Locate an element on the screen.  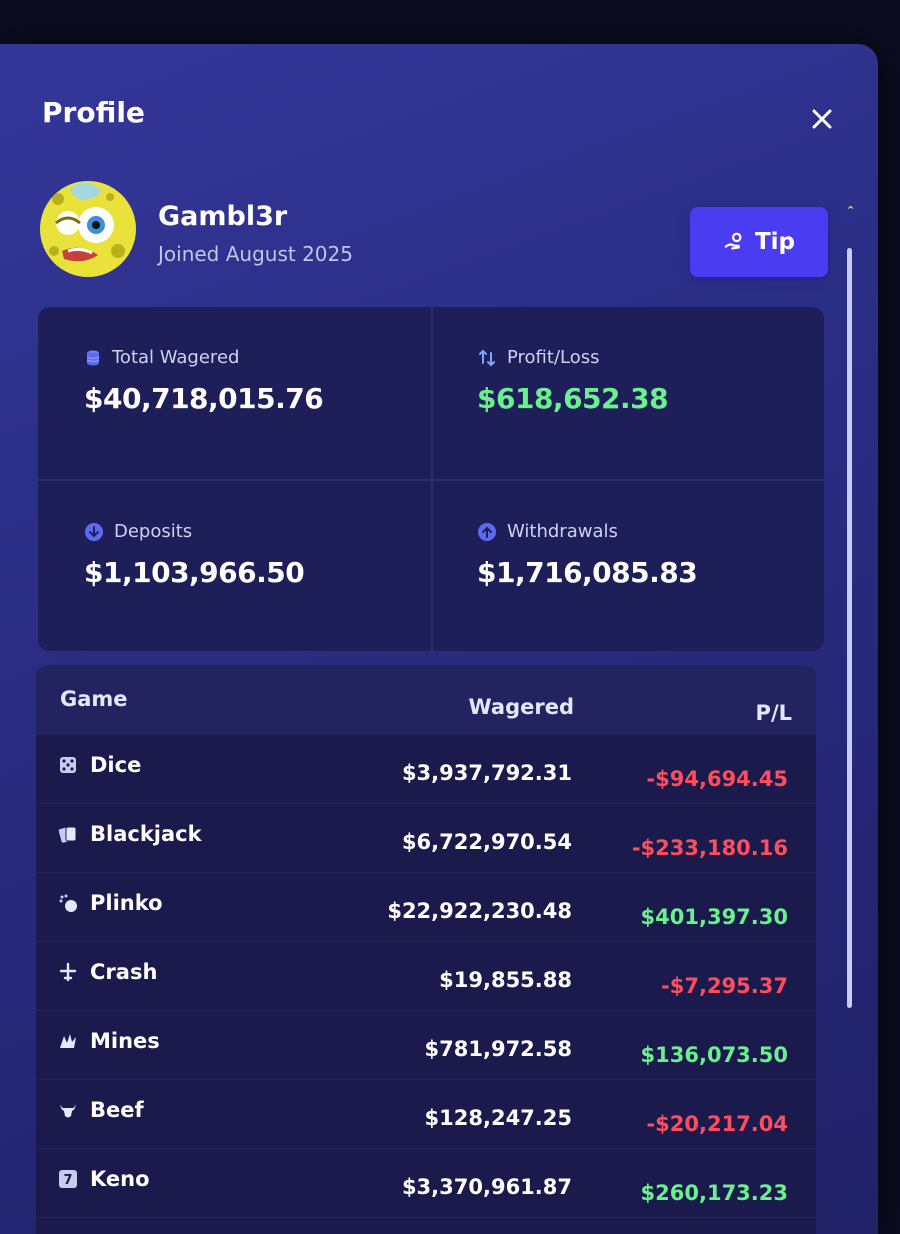
svg-text: 7 is located at coordinates (67, 1180).